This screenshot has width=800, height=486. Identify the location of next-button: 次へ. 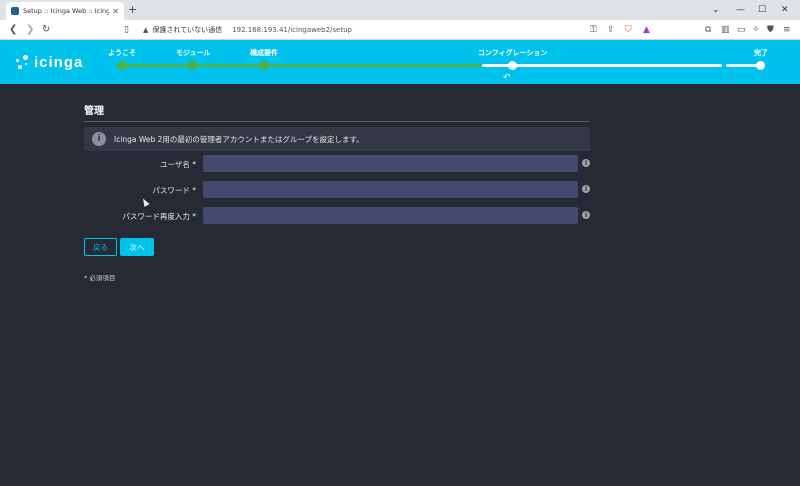
(137, 247).